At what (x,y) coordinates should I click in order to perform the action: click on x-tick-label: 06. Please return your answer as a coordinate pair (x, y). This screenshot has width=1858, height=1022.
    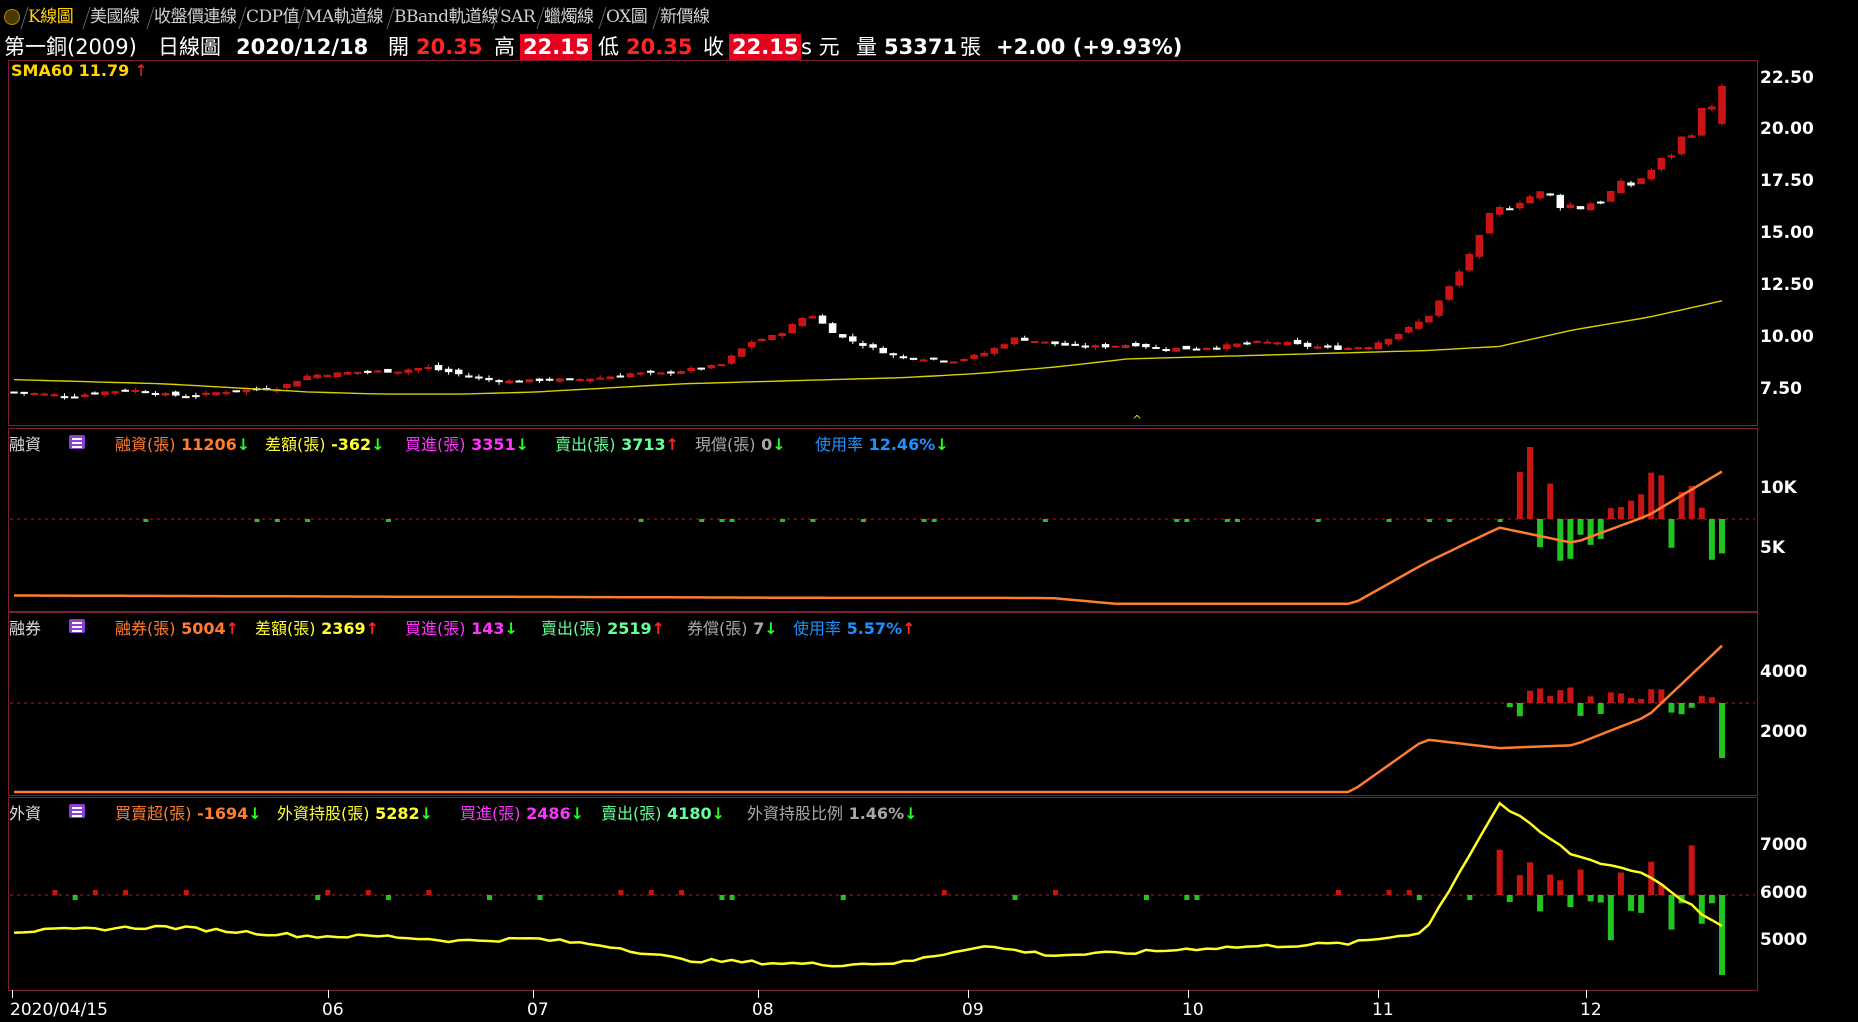
    Looking at the image, I should click on (333, 1010).